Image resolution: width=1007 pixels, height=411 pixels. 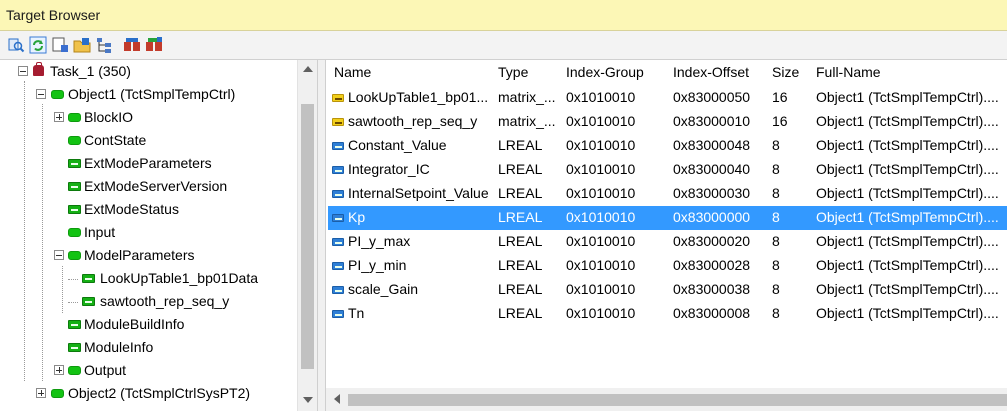 What do you see at coordinates (148, 347) in the screenshot?
I see `tree-item-moduleinfo: ModuleInfo` at bounding box center [148, 347].